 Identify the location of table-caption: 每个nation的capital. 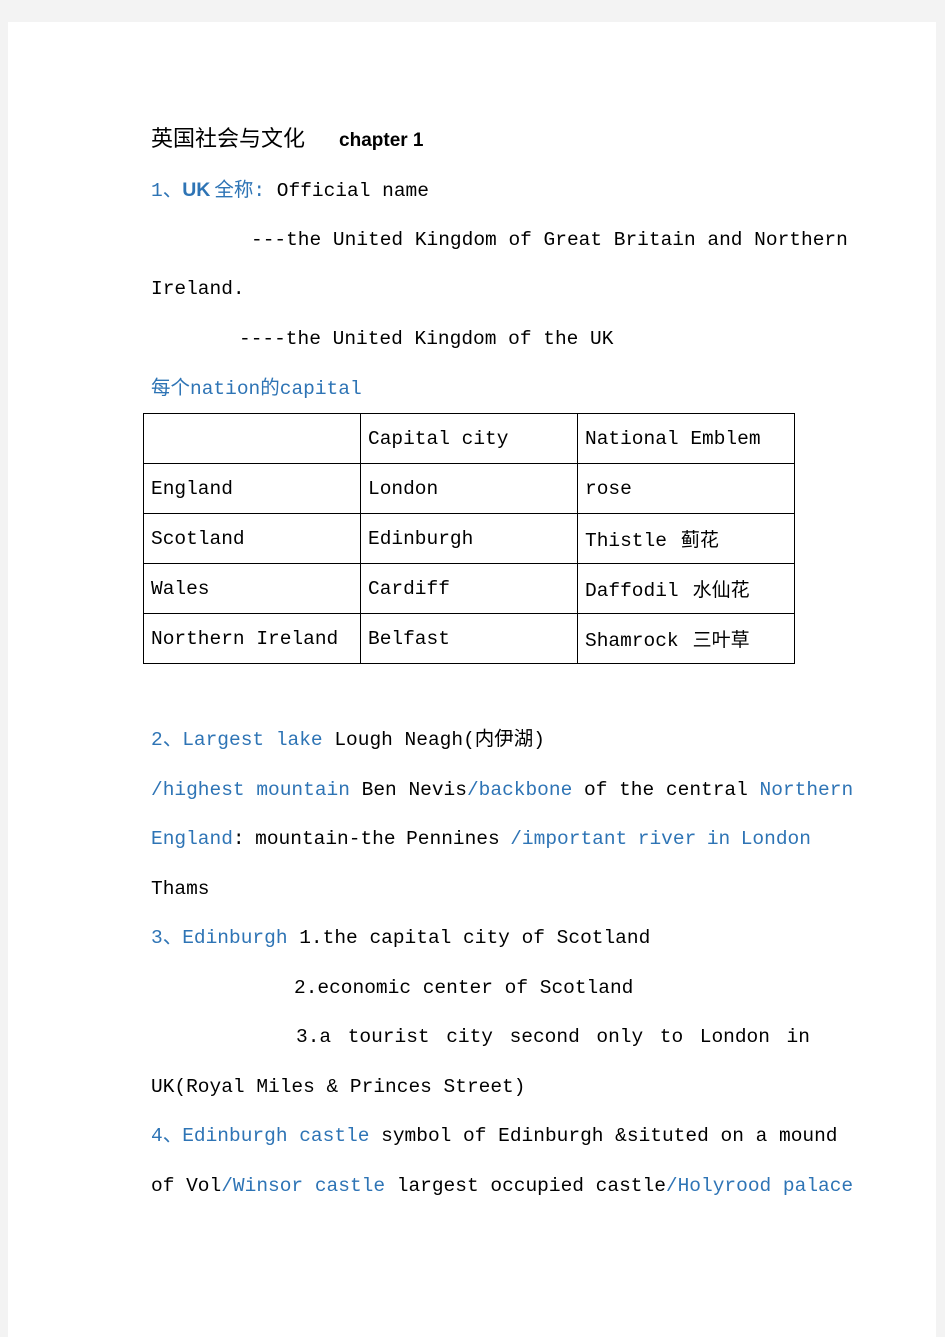
(256, 388).